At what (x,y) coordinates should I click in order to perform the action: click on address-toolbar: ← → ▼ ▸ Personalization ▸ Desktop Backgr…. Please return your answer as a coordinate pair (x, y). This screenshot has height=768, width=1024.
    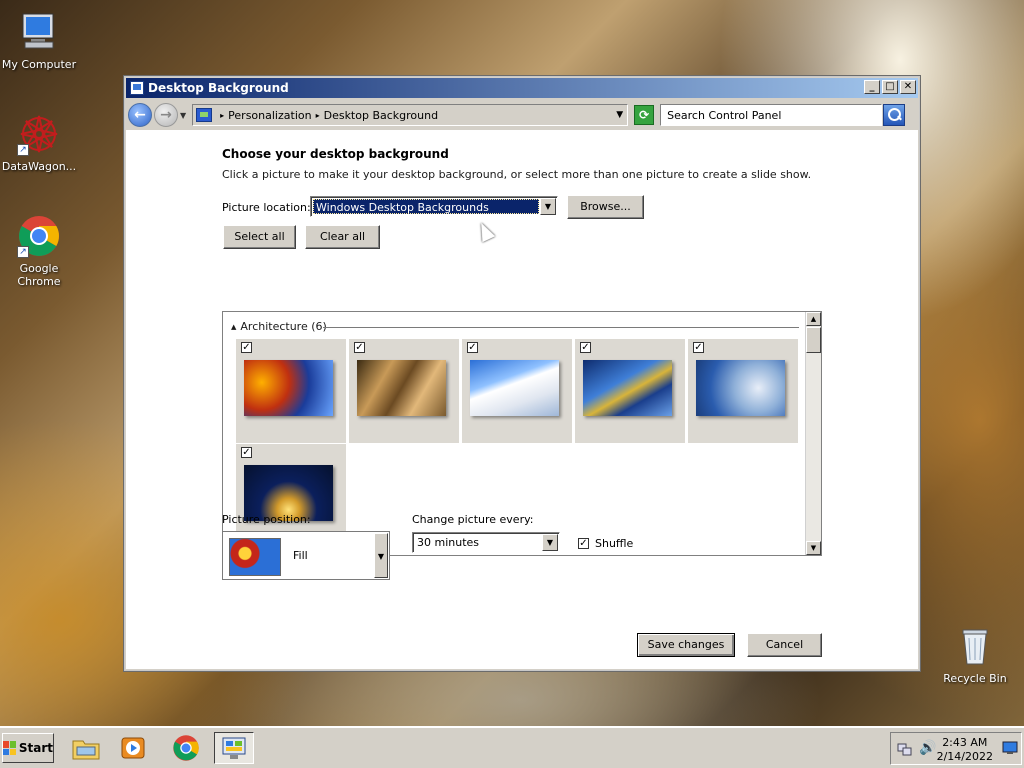
    Looking at the image, I should click on (522, 115).